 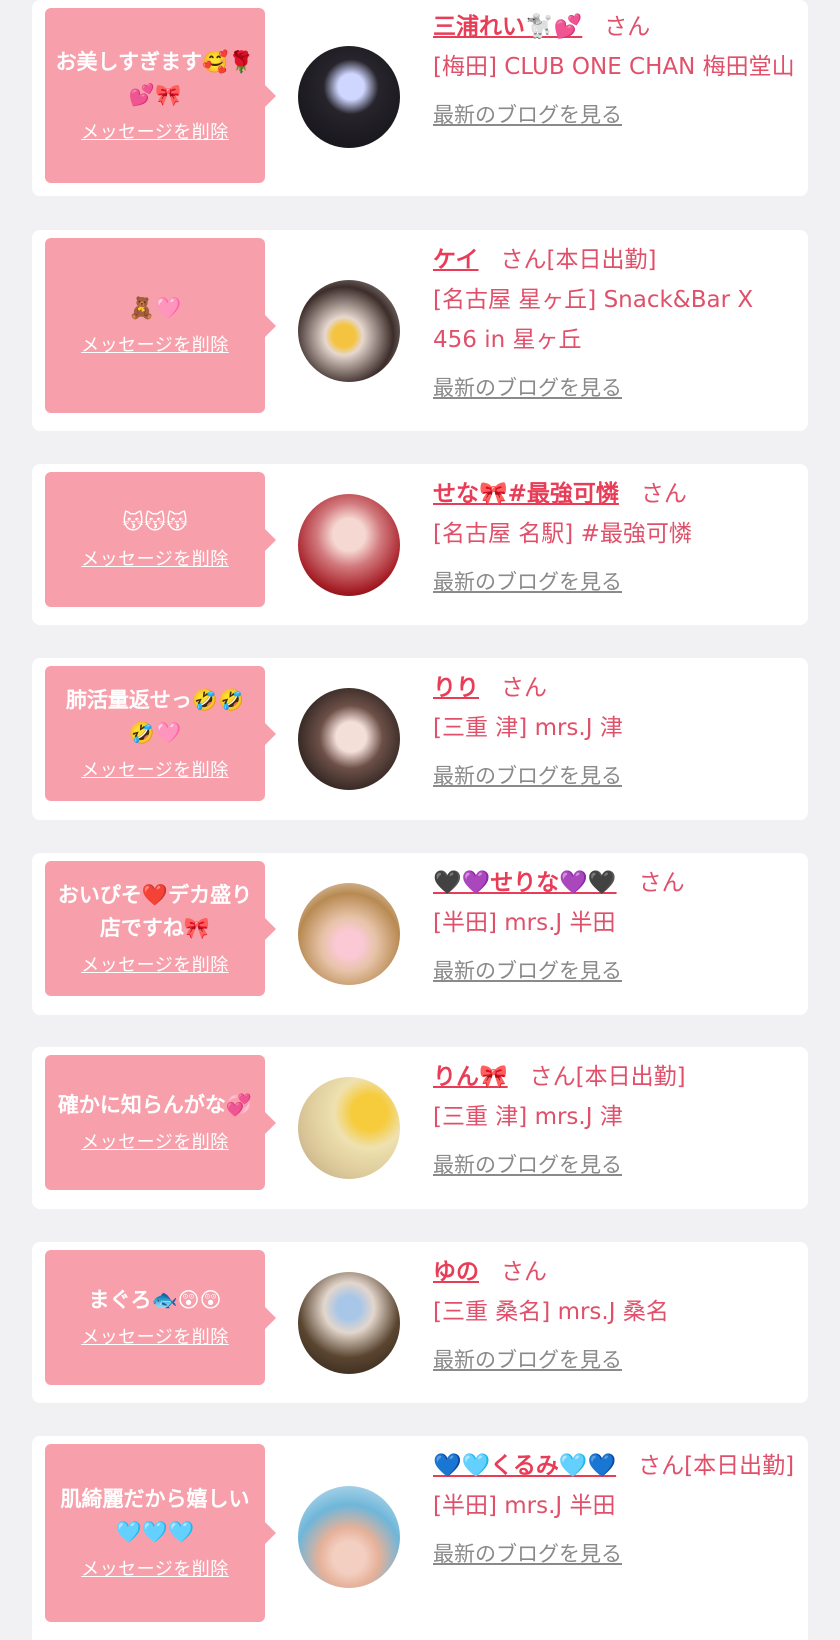 I want to click on cast-name-line: ケイ さん[本日出勤], so click(x=615, y=260).